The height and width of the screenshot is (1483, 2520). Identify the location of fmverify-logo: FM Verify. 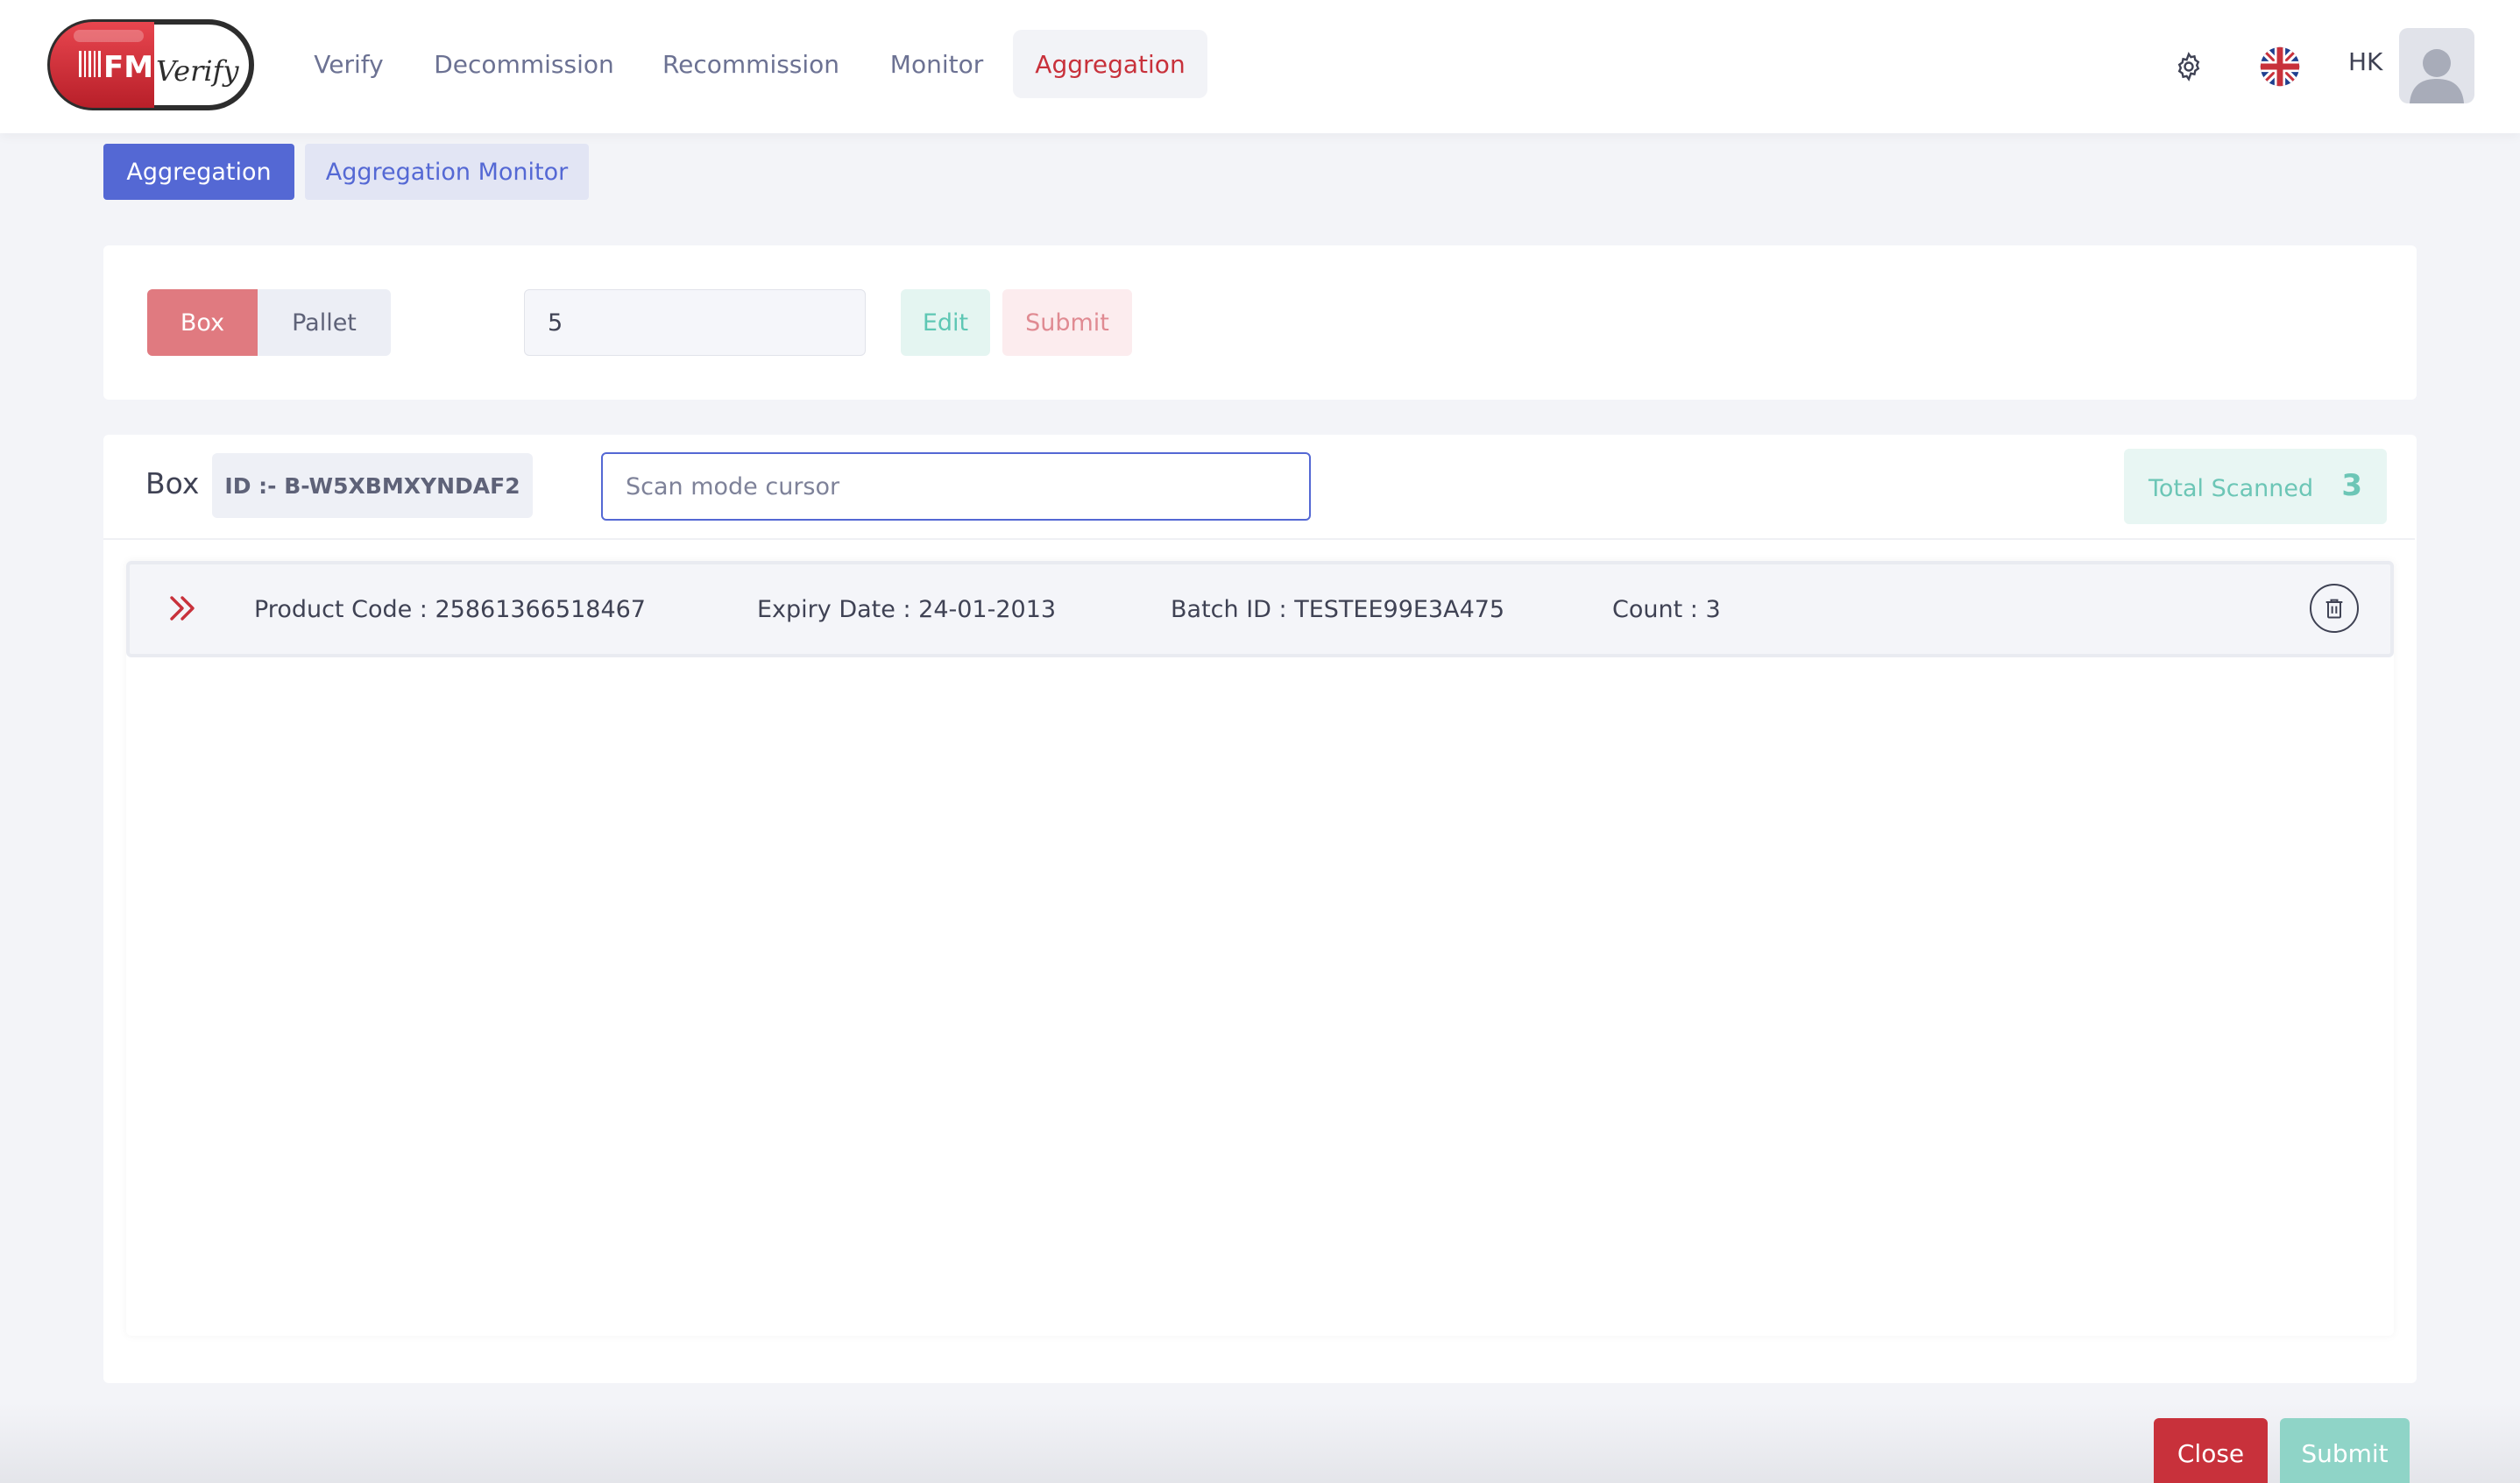
(150, 64).